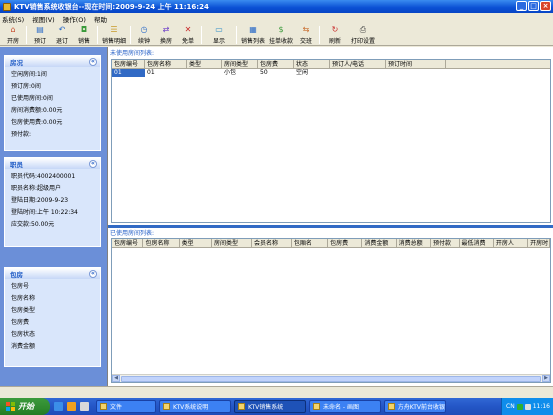  I want to click on quicklaunch-desktop-icon, so click(58, 406).